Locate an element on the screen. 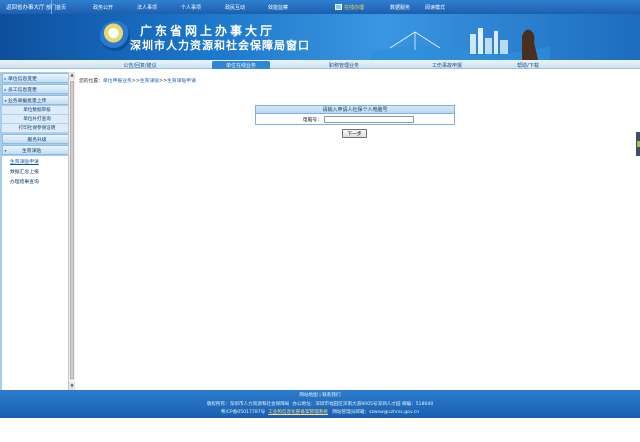  form-row: 电脑号： is located at coordinates (355, 119).